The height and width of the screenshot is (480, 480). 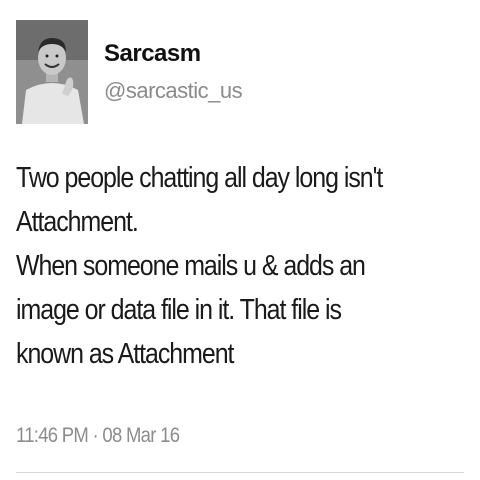 What do you see at coordinates (173, 54) in the screenshot?
I see `author-display-name: Sarcasm` at bounding box center [173, 54].